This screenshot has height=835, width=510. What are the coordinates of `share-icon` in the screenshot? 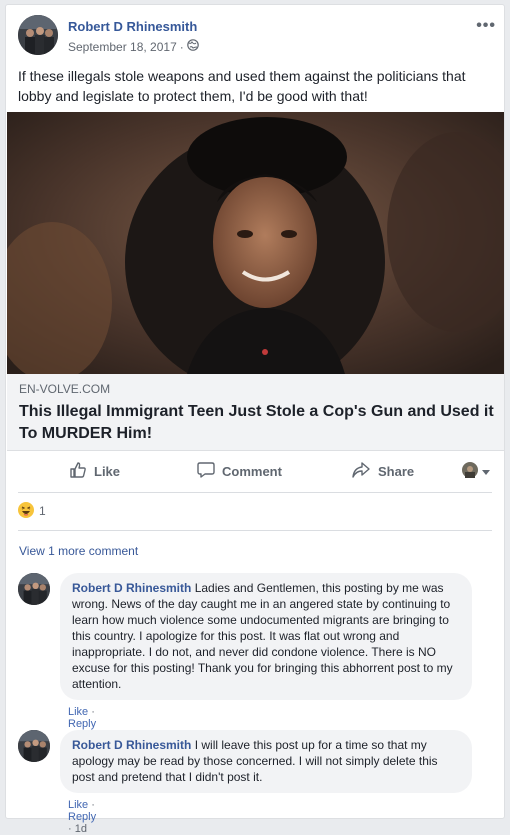 It's located at (361, 471).